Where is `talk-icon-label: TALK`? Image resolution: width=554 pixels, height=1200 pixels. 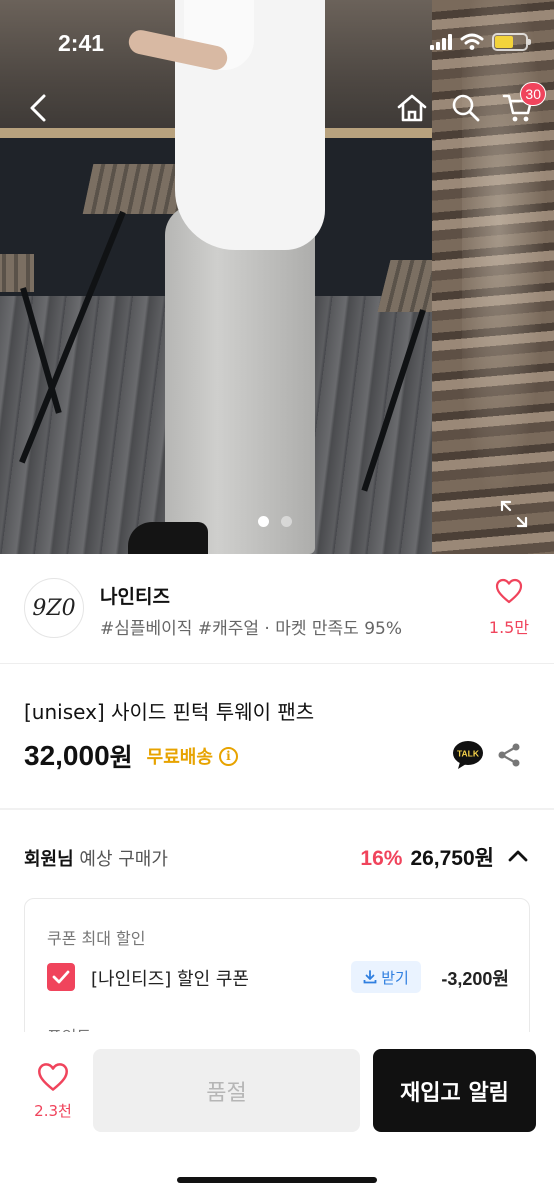
talk-icon-label: TALK is located at coordinates (468, 754).